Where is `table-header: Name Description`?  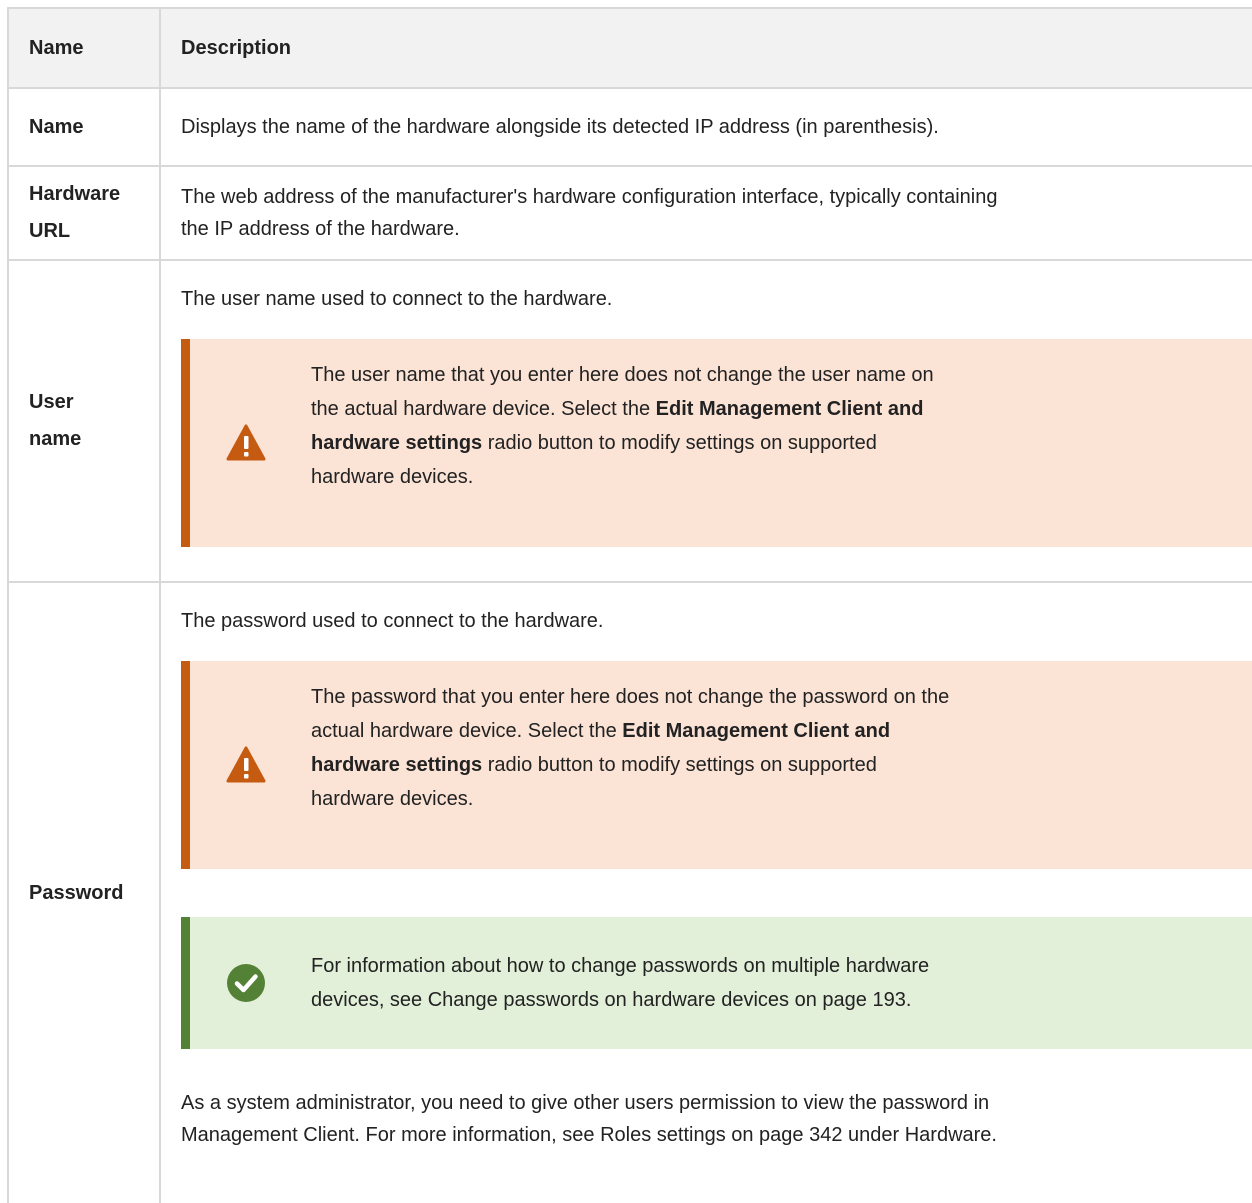 table-header: Name Description is located at coordinates (629, 48).